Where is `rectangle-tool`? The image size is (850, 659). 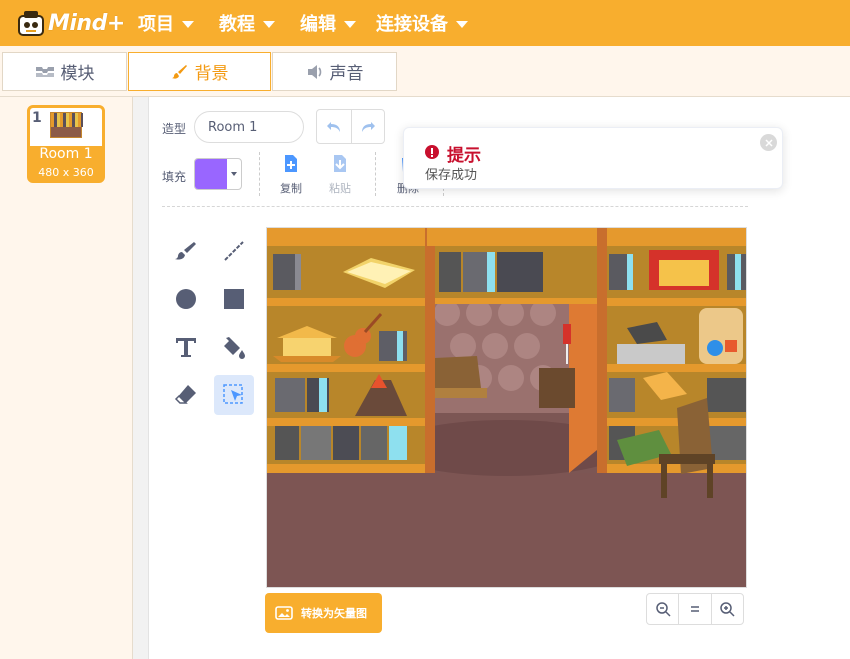
rectangle-tool is located at coordinates (234, 299).